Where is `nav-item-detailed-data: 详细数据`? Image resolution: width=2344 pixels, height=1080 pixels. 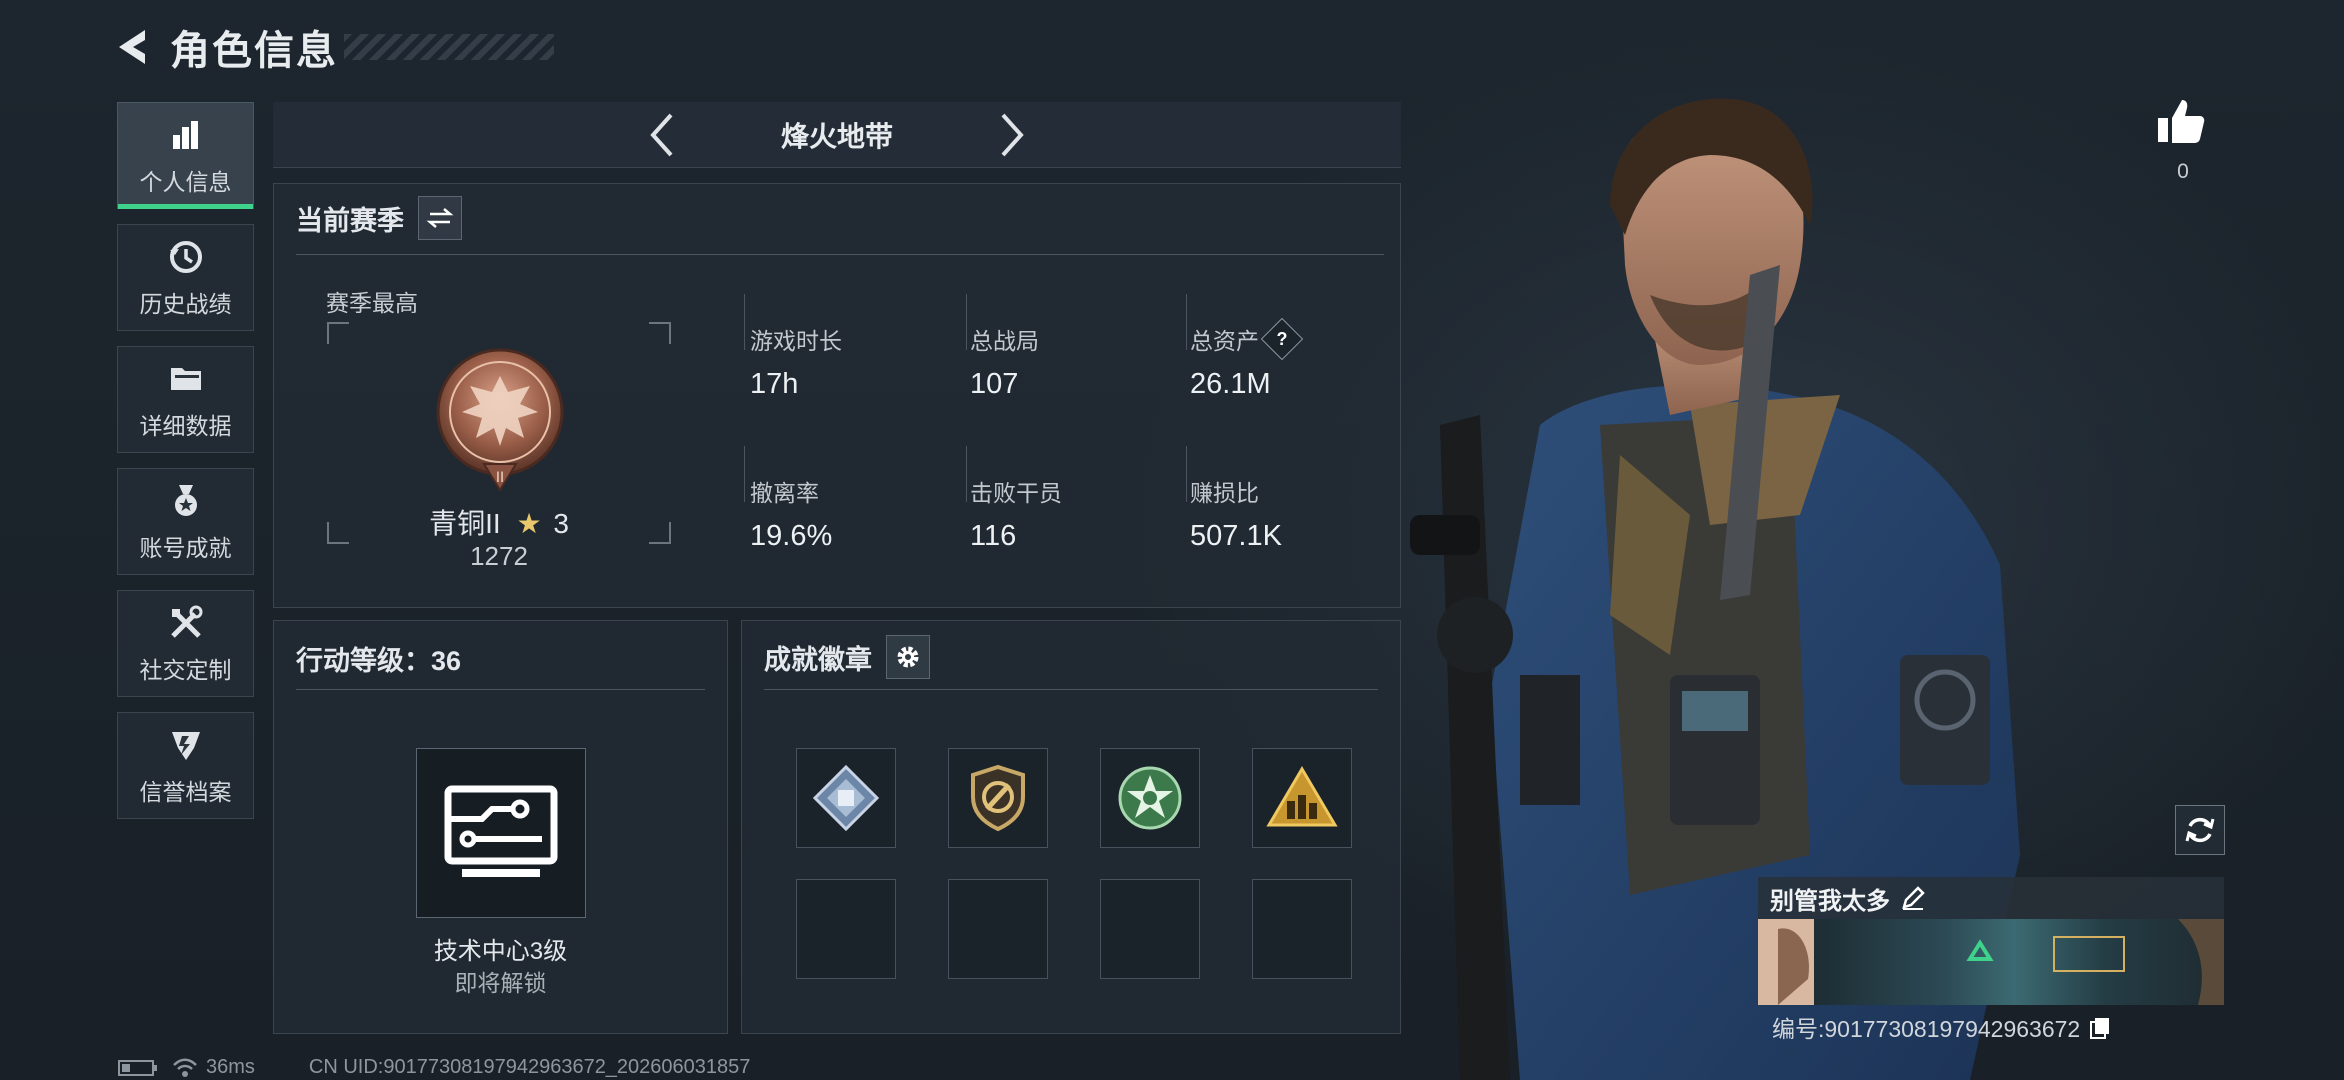 nav-item-detailed-data: 详细数据 is located at coordinates (185, 399).